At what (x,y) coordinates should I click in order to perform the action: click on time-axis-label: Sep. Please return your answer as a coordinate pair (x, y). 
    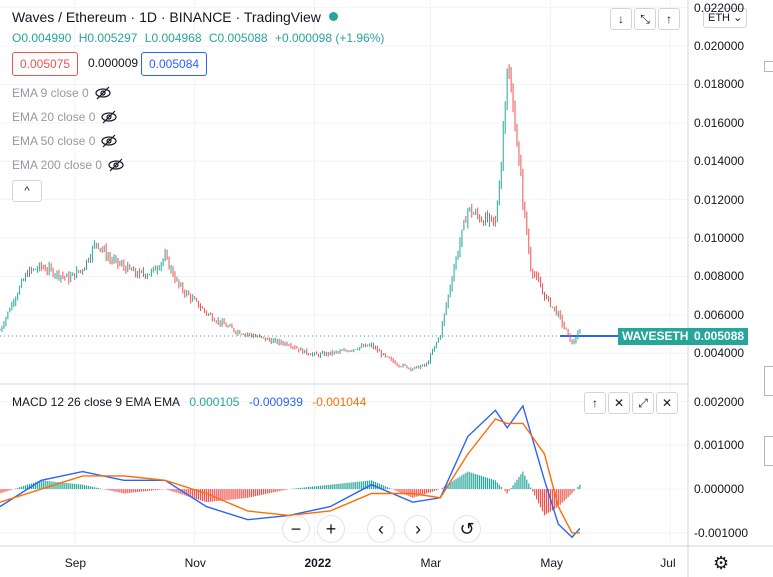
    Looking at the image, I should click on (75, 563).